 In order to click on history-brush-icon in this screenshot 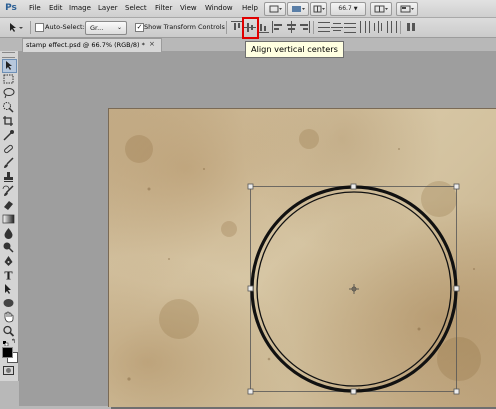, I will do `click(8, 190)`.